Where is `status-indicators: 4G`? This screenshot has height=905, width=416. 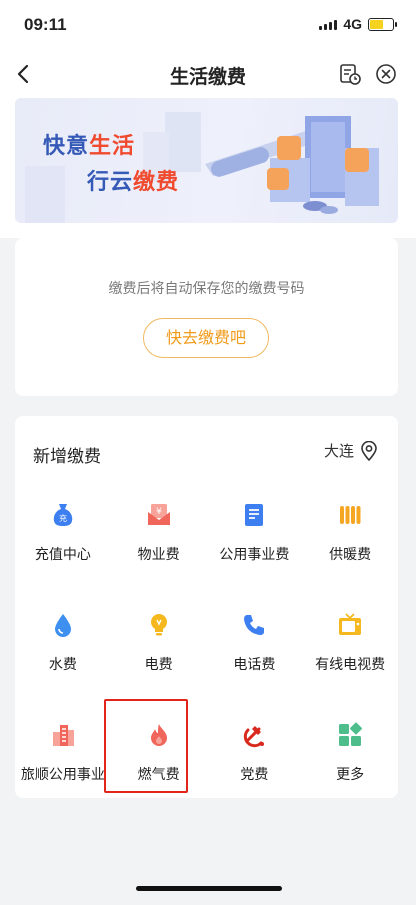
status-indicators: 4G is located at coordinates (358, 24).